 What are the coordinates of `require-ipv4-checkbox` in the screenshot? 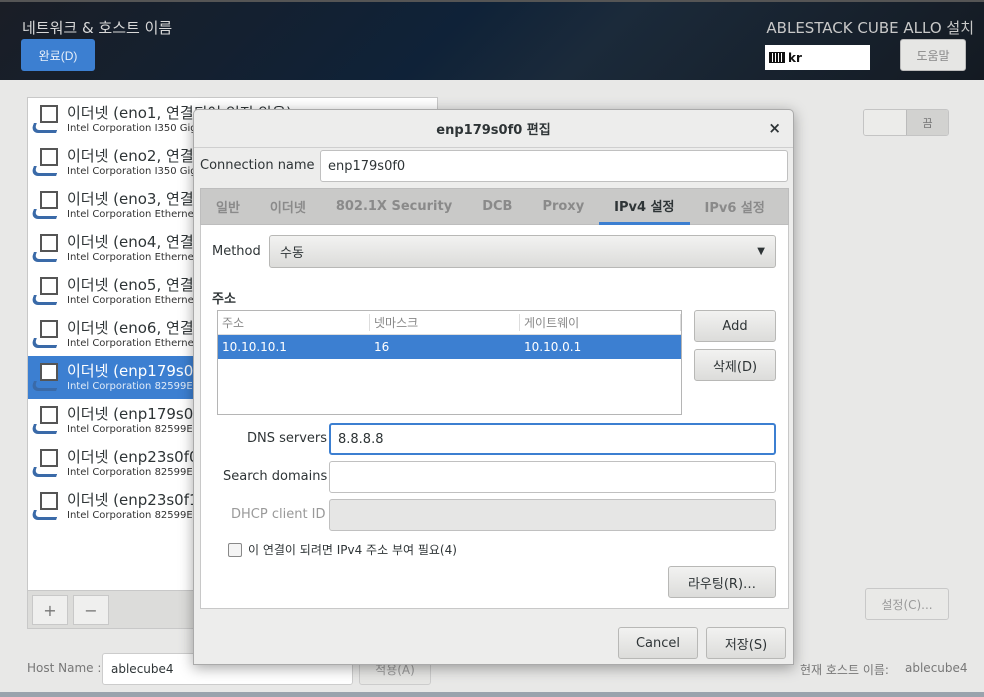 It's located at (235, 549).